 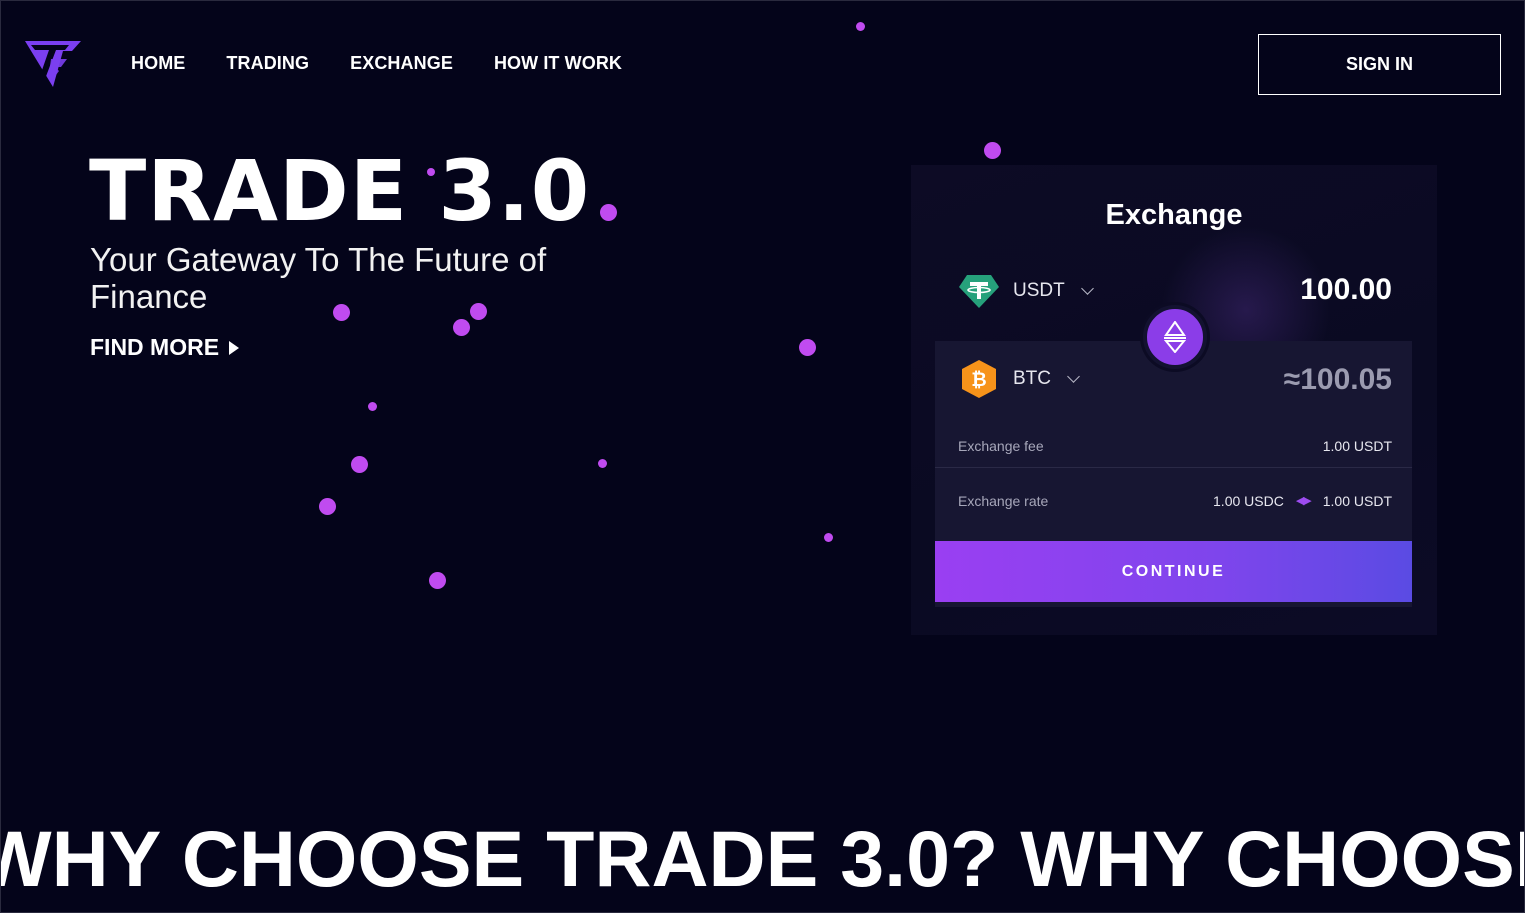 What do you see at coordinates (1248, 500) in the screenshot?
I see `rate-left: 1.00 USDC` at bounding box center [1248, 500].